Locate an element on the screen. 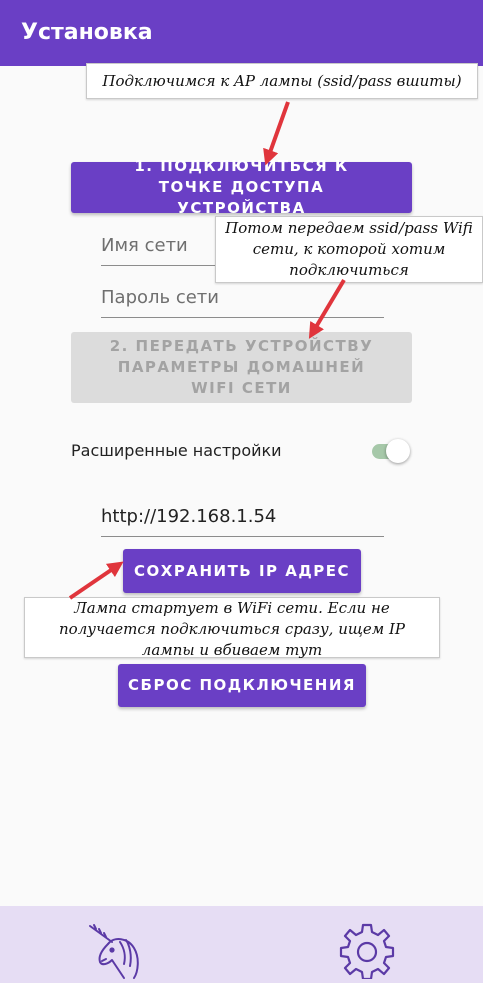  reset-connection-button: СБРОС ПОДКЛЮЧЕНИЯ is located at coordinates (242, 685).